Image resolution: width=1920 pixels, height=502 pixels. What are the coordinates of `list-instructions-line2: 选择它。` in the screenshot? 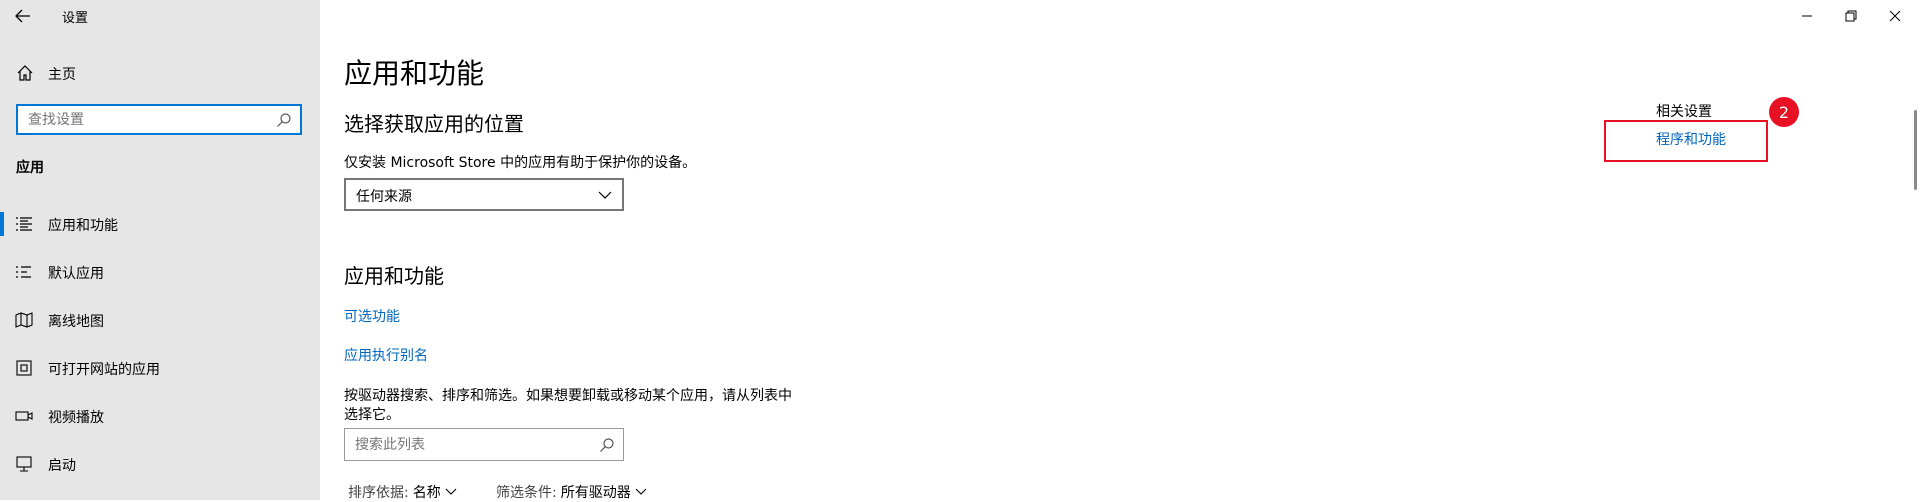 It's located at (372, 415).